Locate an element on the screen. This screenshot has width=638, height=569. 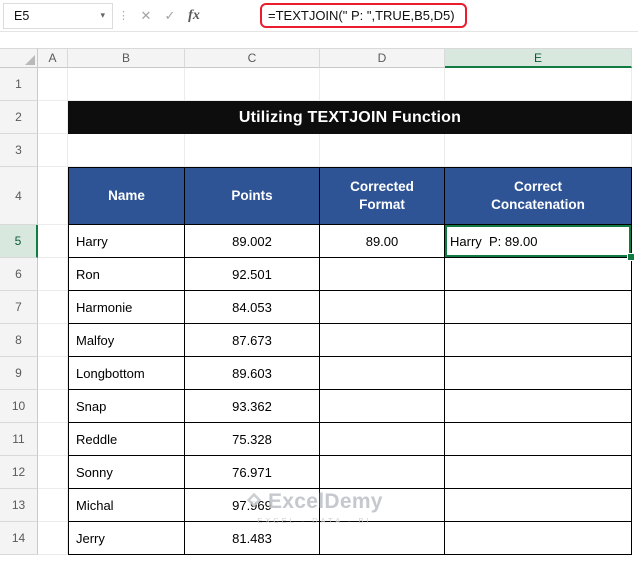
cell-B13: Michal is located at coordinates (126, 505).